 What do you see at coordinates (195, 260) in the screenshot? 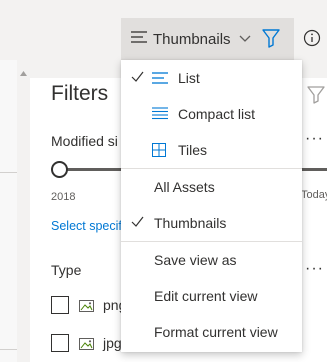
I see `menu-item-label: Save view as` at bounding box center [195, 260].